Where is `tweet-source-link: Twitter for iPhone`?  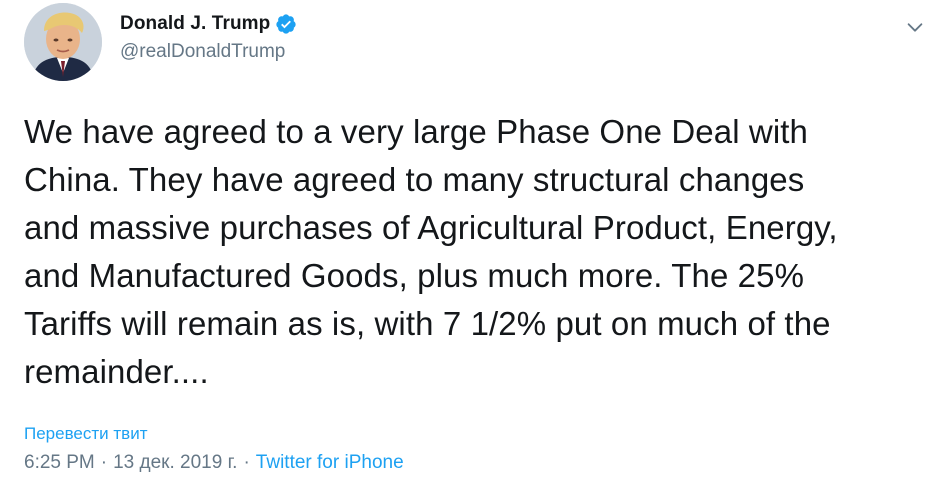
tweet-source-link: Twitter for iPhone is located at coordinates (330, 463).